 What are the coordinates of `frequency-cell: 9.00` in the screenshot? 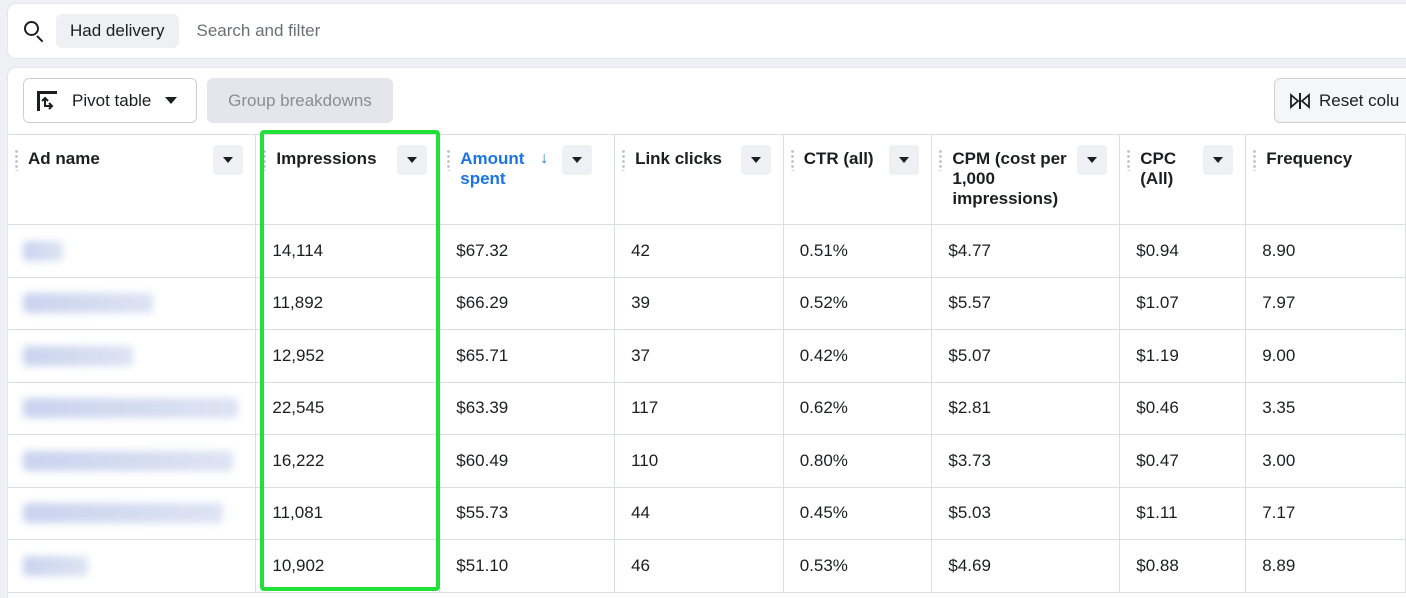 It's located at (1325, 356).